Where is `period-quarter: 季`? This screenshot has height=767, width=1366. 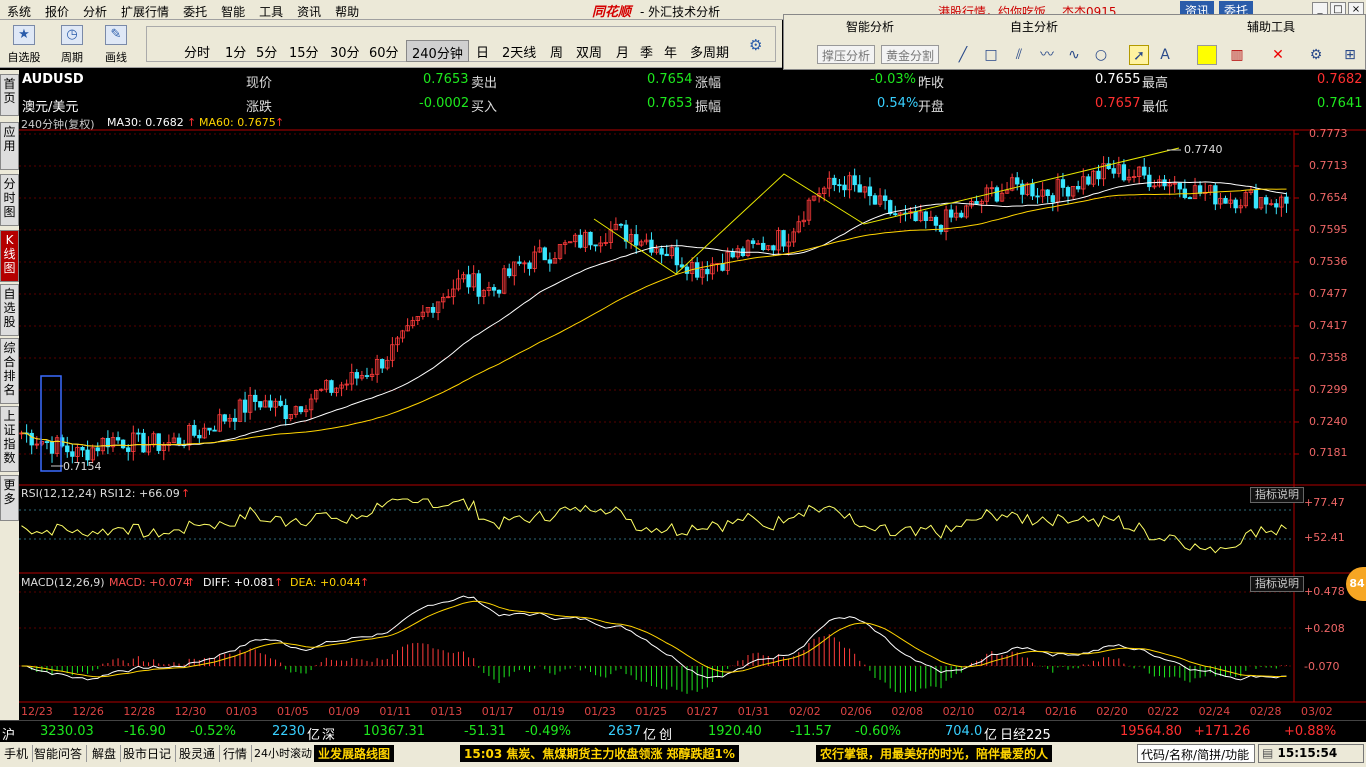 period-quarter: 季 is located at coordinates (646, 51).